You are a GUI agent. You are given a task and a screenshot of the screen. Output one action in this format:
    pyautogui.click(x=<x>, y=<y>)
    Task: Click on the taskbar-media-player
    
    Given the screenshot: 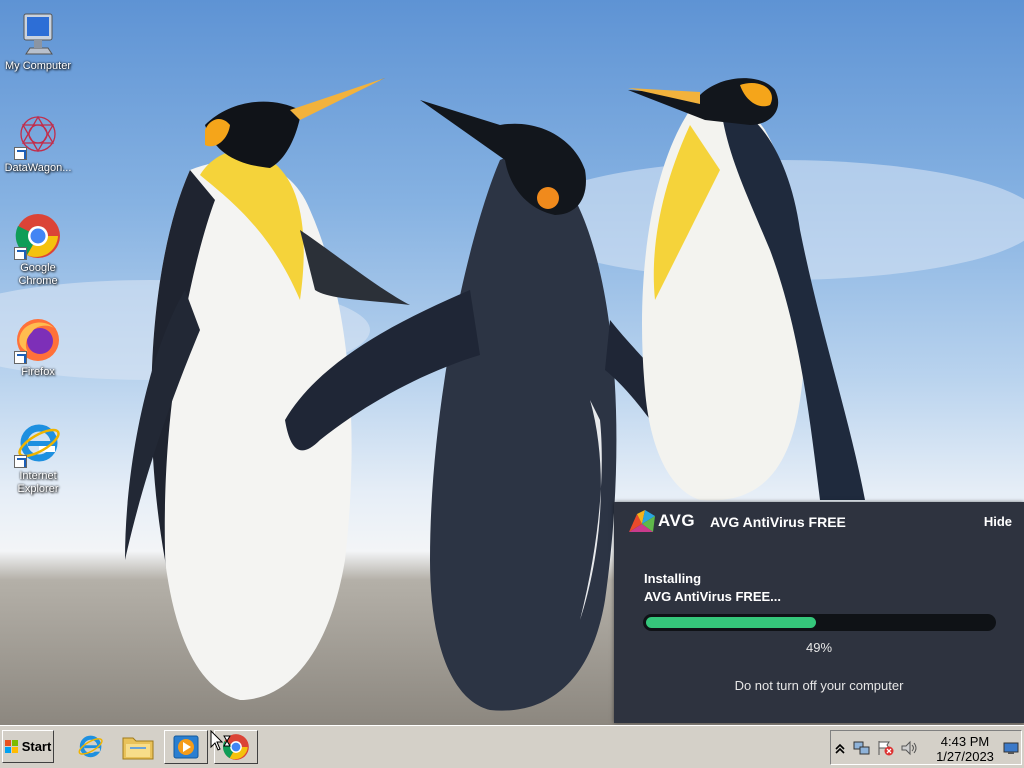 What is the action you would take?
    pyautogui.click(x=186, y=747)
    